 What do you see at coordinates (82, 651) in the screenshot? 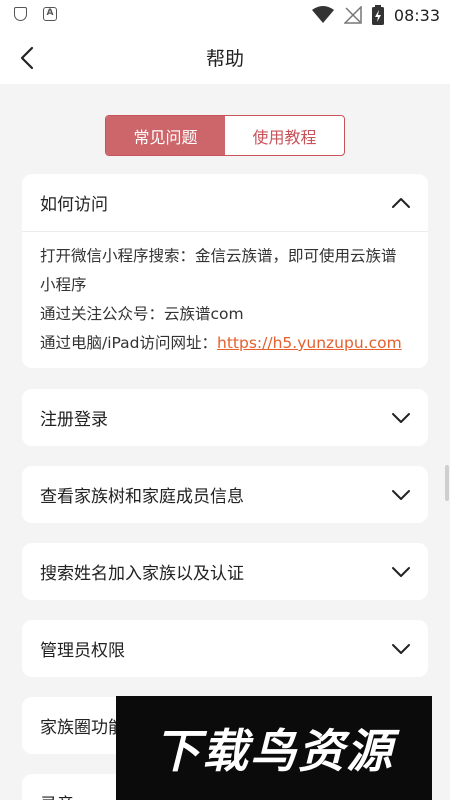
I see `faq-title: 管理员权限` at bounding box center [82, 651].